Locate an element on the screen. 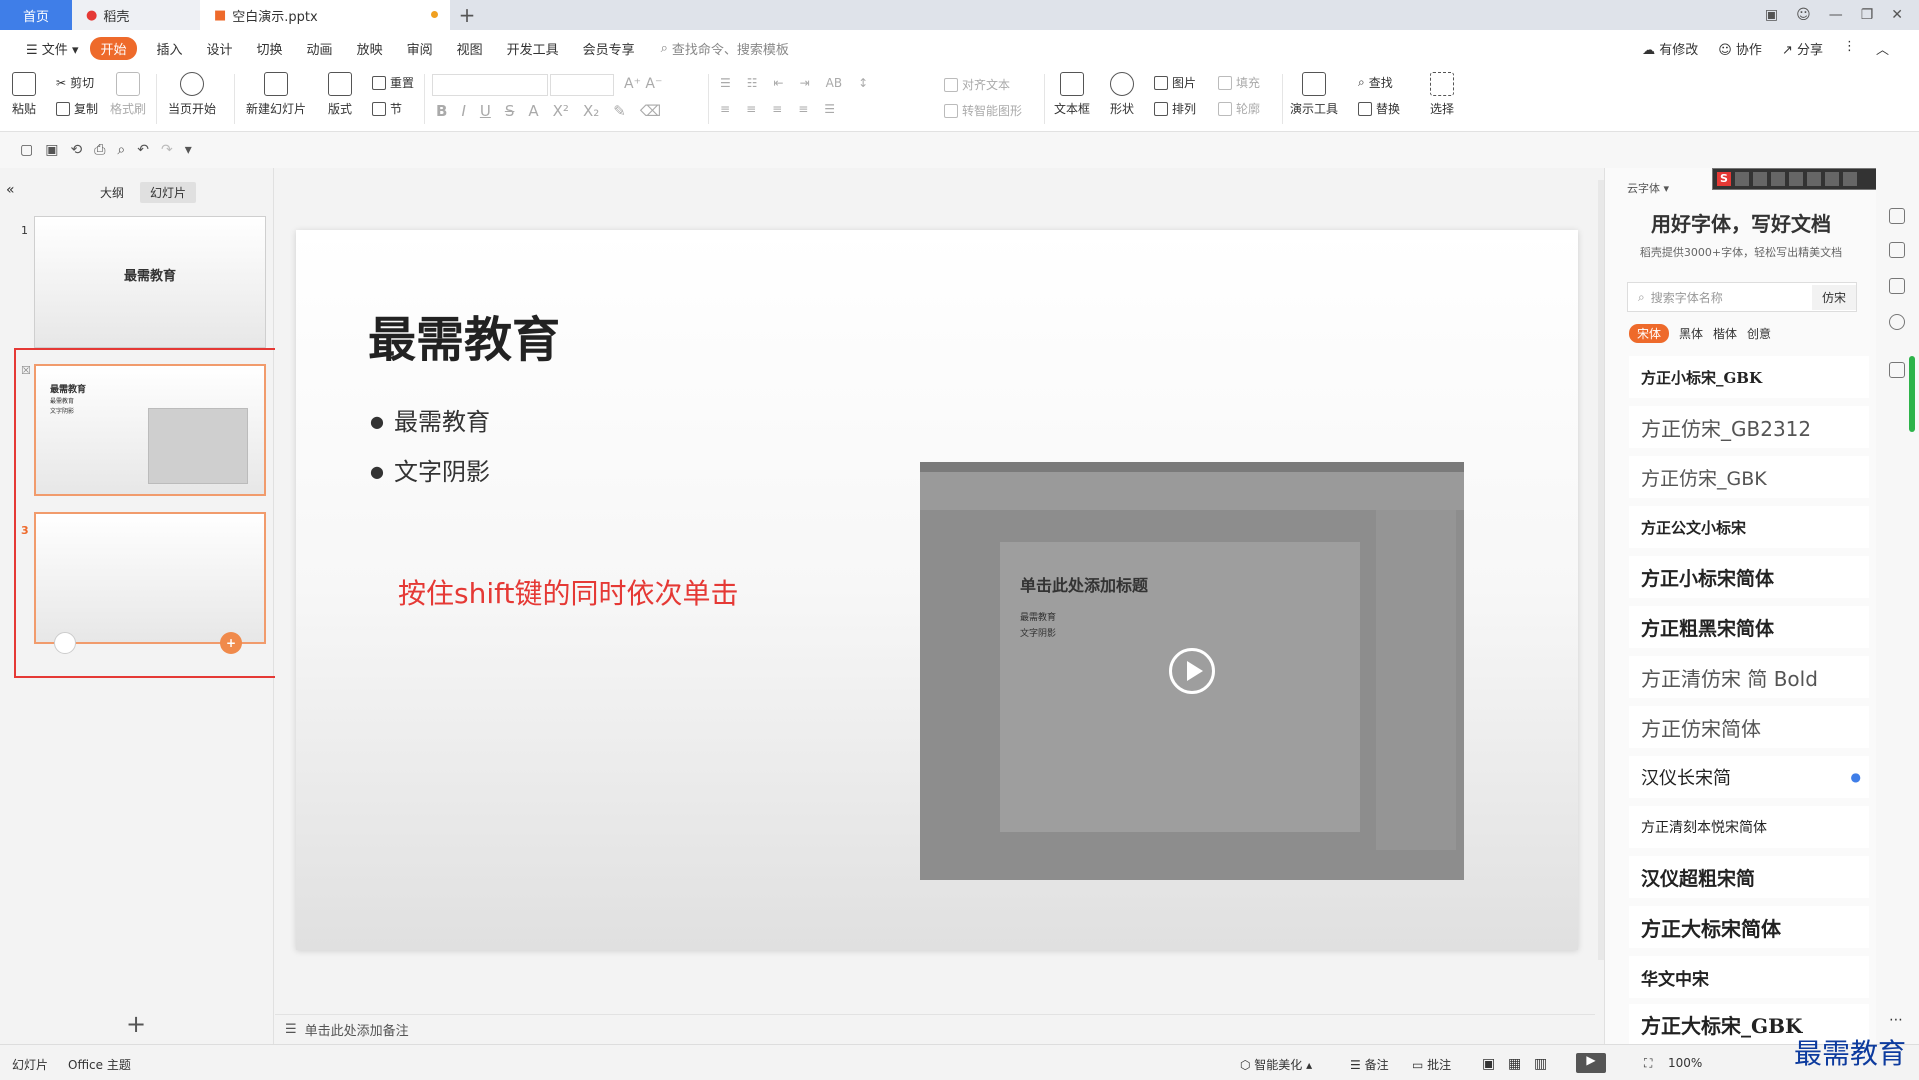 This screenshot has height=1080, width=1919. help-icon is located at coordinates (1897, 322).